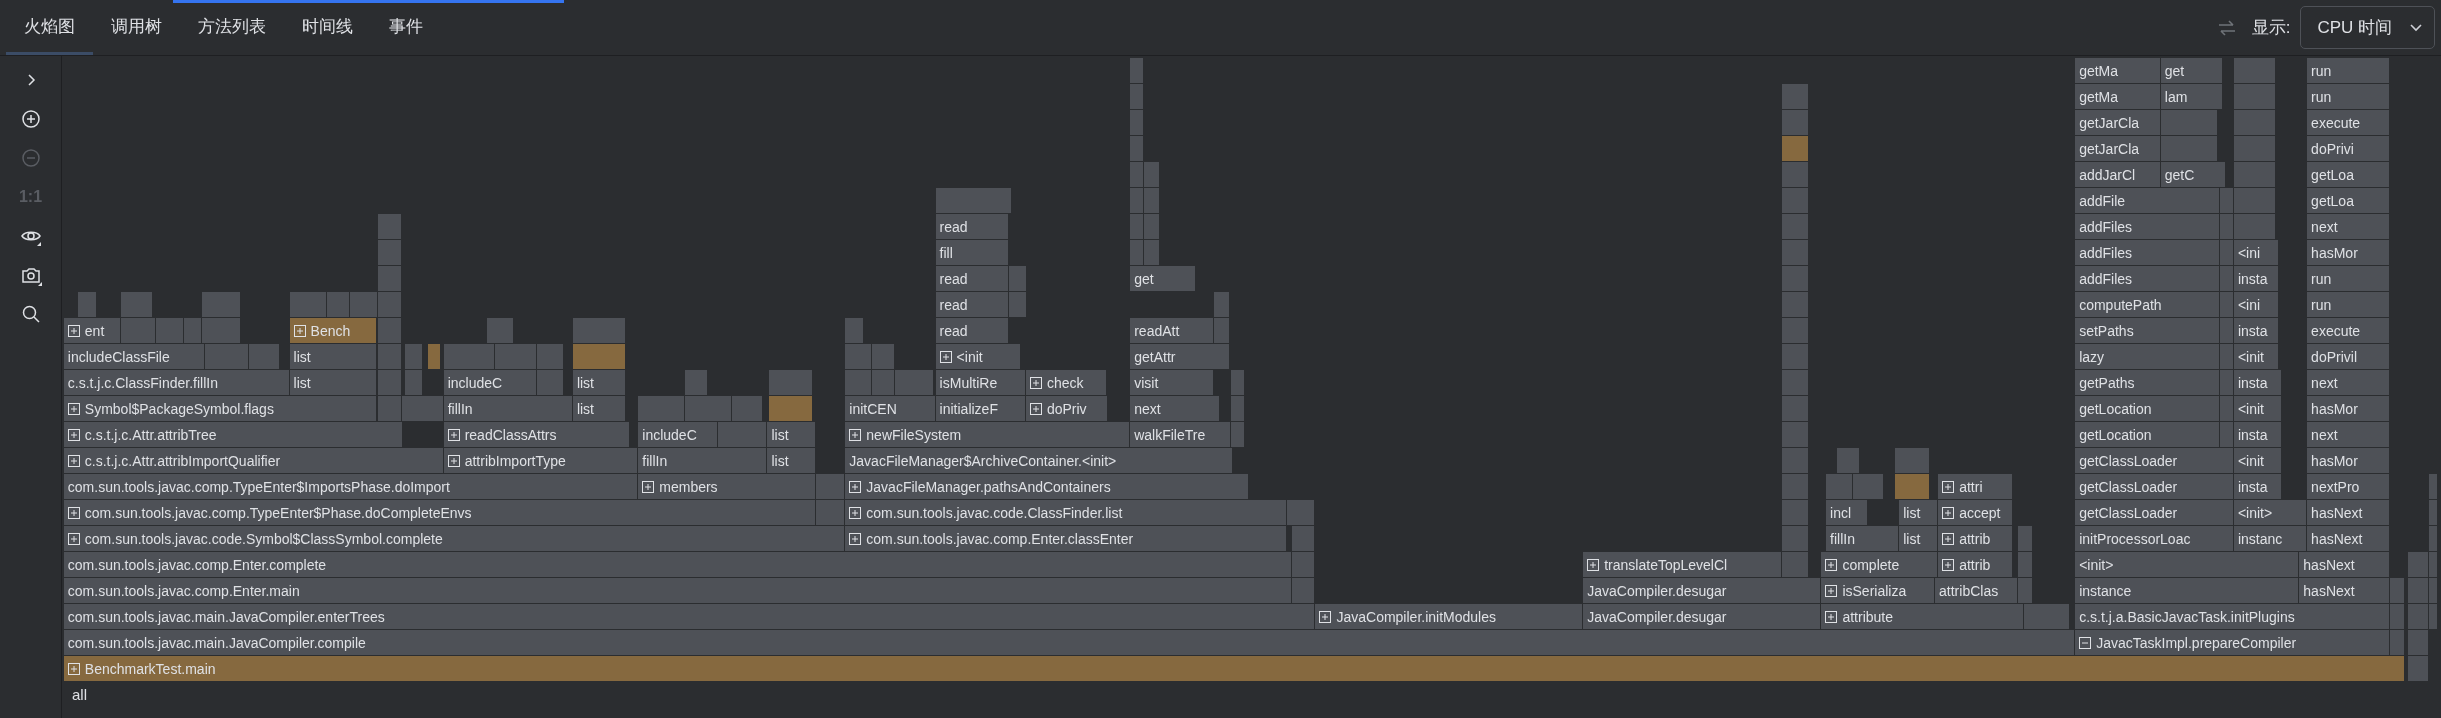 This screenshot has width=2441, height=718. What do you see at coordinates (2154, 538) in the screenshot?
I see `flame-frame: initProcessorLoac` at bounding box center [2154, 538].